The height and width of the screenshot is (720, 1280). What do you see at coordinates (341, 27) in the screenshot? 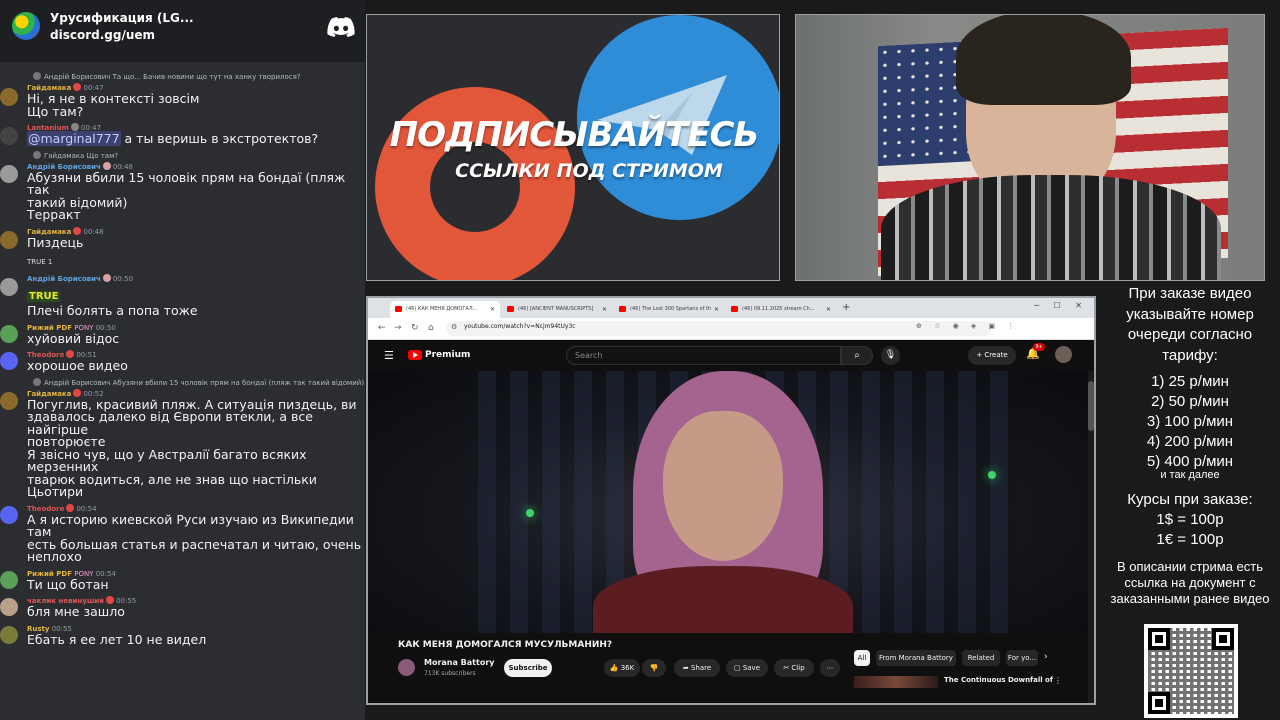
I see `discord-logo-icon` at bounding box center [341, 27].